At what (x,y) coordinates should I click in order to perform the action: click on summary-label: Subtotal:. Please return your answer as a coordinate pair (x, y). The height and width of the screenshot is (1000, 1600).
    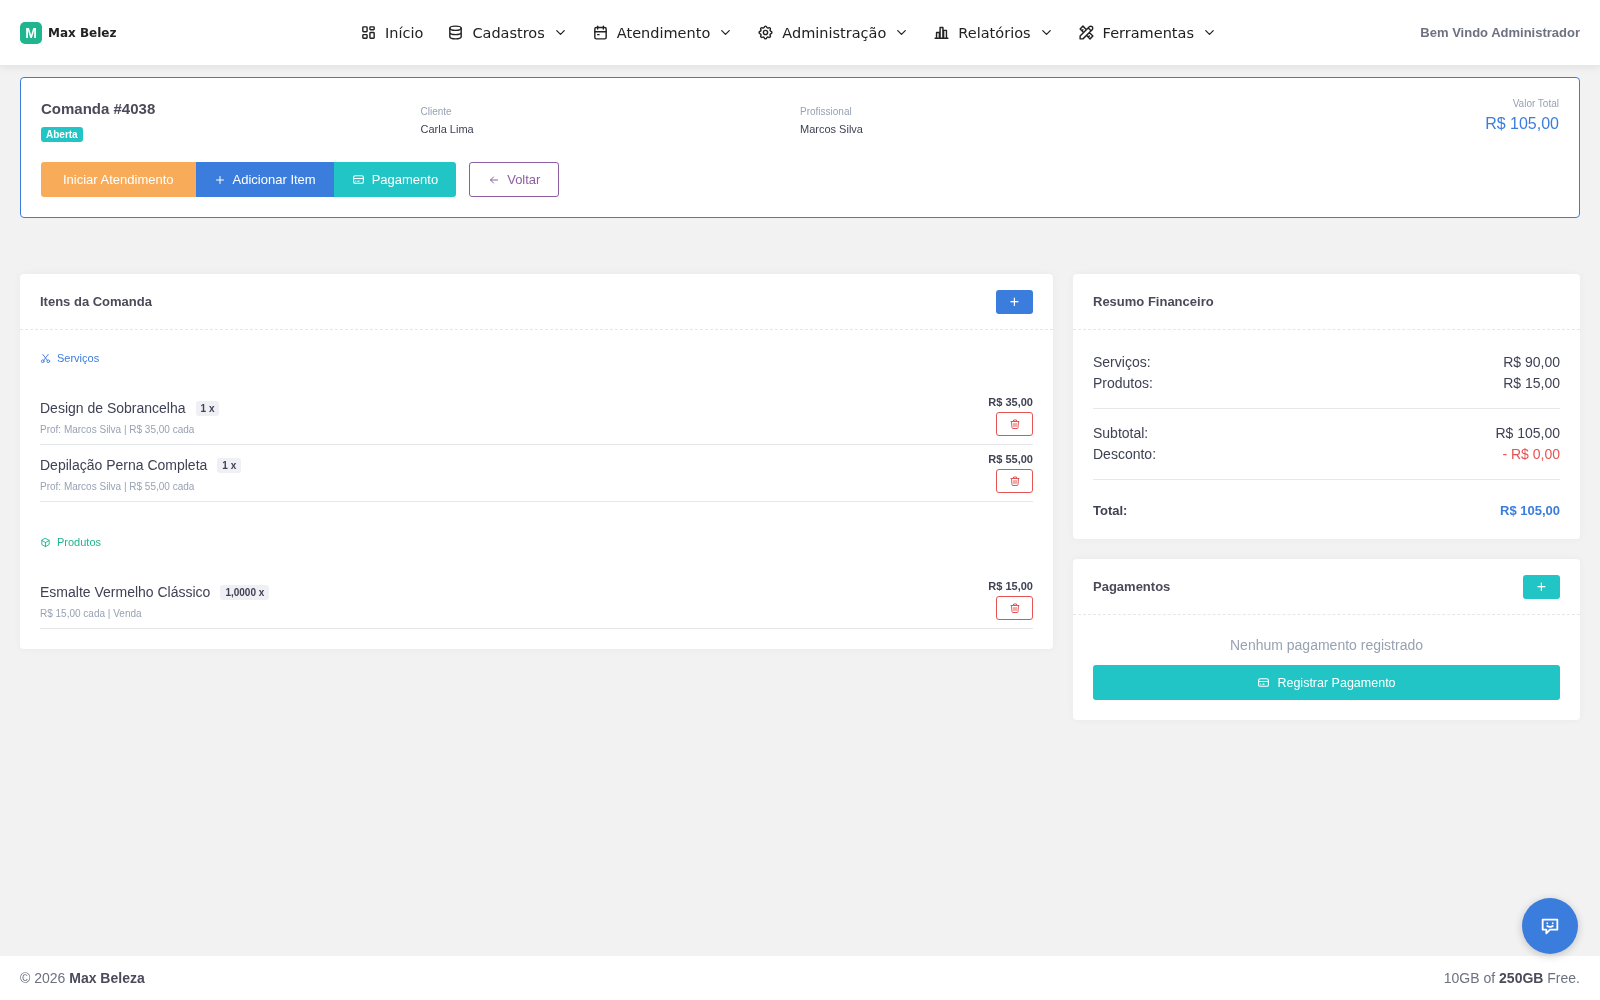
    Looking at the image, I should click on (1121, 433).